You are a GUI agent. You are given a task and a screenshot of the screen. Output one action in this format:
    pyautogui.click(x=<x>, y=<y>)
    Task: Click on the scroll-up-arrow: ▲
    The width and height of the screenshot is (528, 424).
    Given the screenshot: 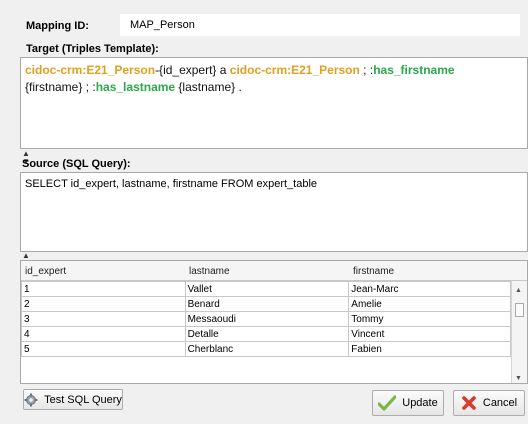 What is the action you would take?
    pyautogui.click(x=518, y=290)
    